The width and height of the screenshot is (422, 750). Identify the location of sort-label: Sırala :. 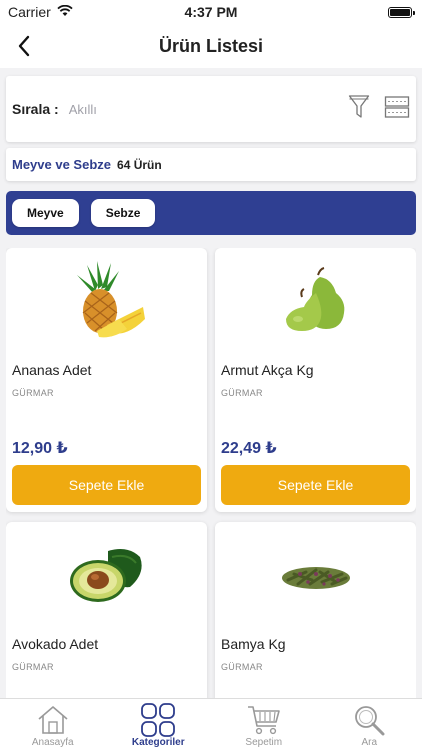
(35, 109).